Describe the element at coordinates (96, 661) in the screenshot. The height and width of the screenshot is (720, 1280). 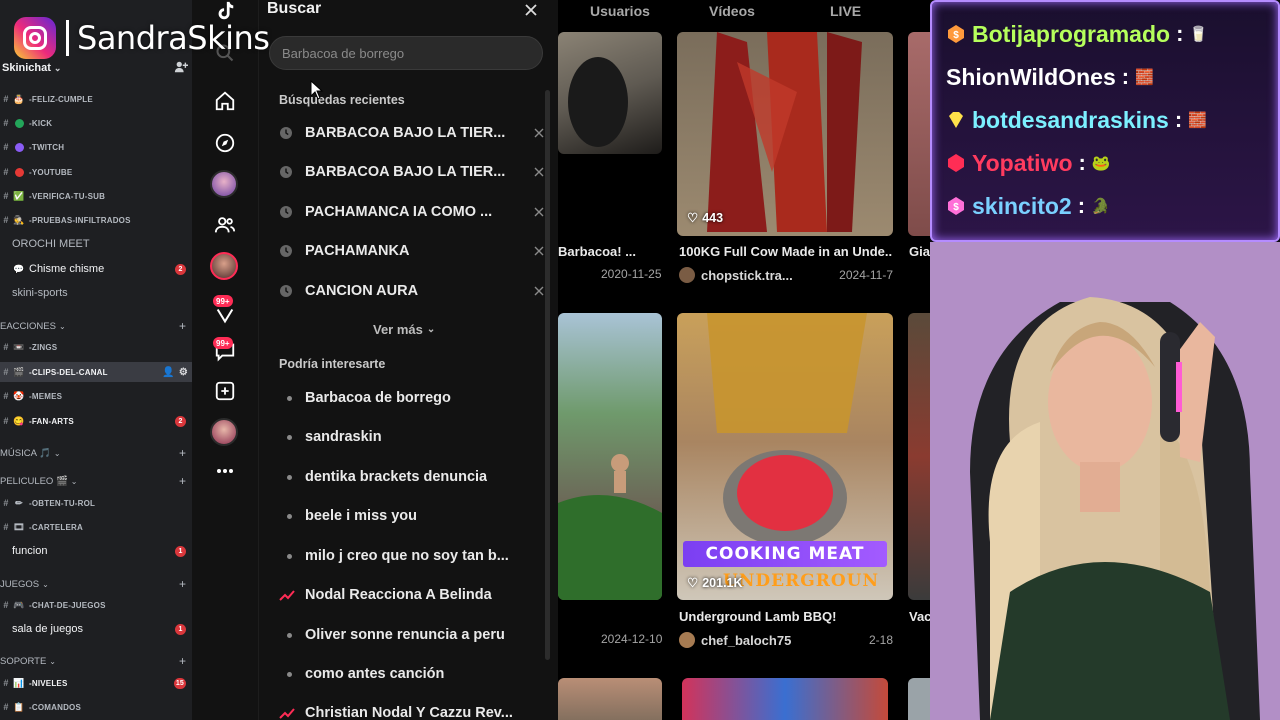
I see `channel-category: SOPORTE ⌄ +` at that location.